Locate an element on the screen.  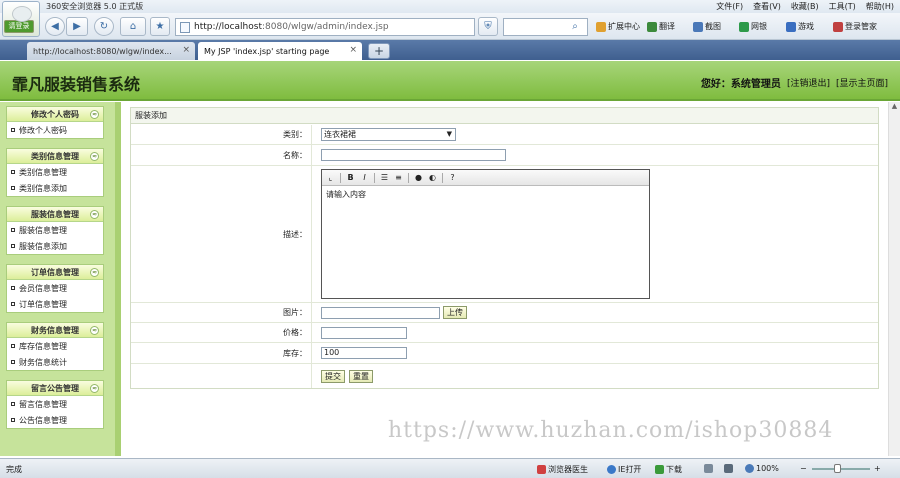
italic-button: I is located at coordinates (364, 177).